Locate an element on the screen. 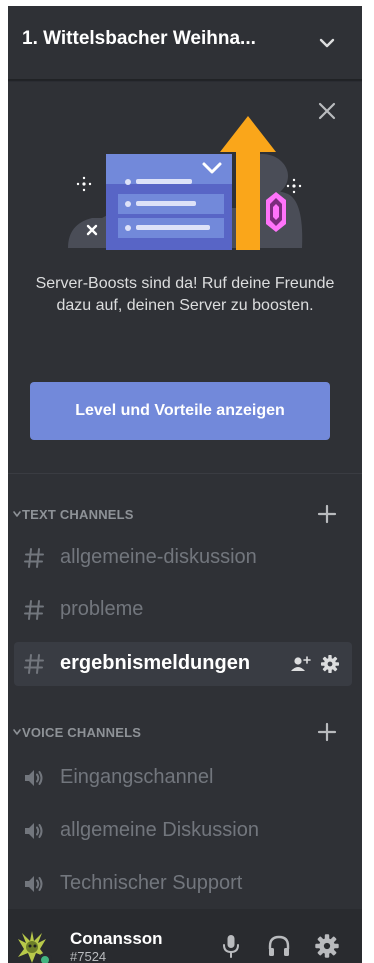  voice-channel-allgemeine-diskussion: allgemeine Diskussion is located at coordinates (183, 831).